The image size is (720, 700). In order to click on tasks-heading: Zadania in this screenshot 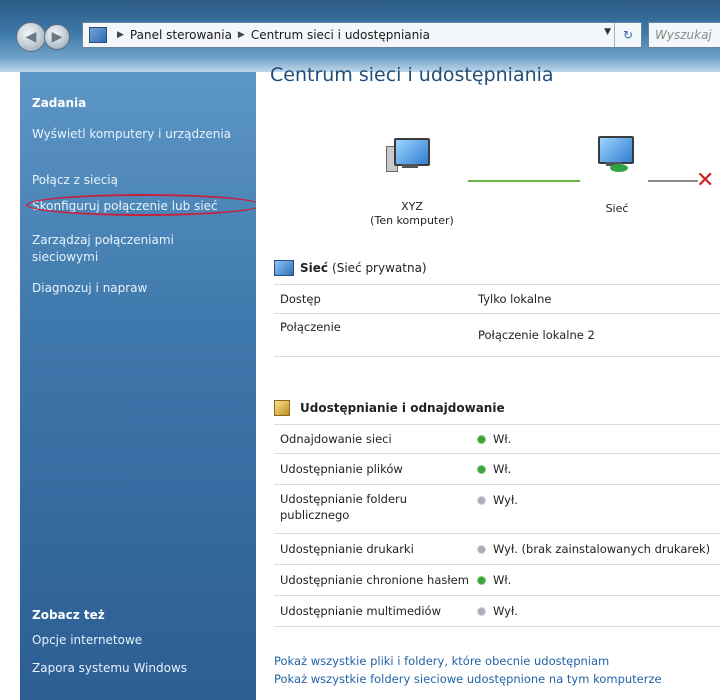, I will do `click(59, 103)`.